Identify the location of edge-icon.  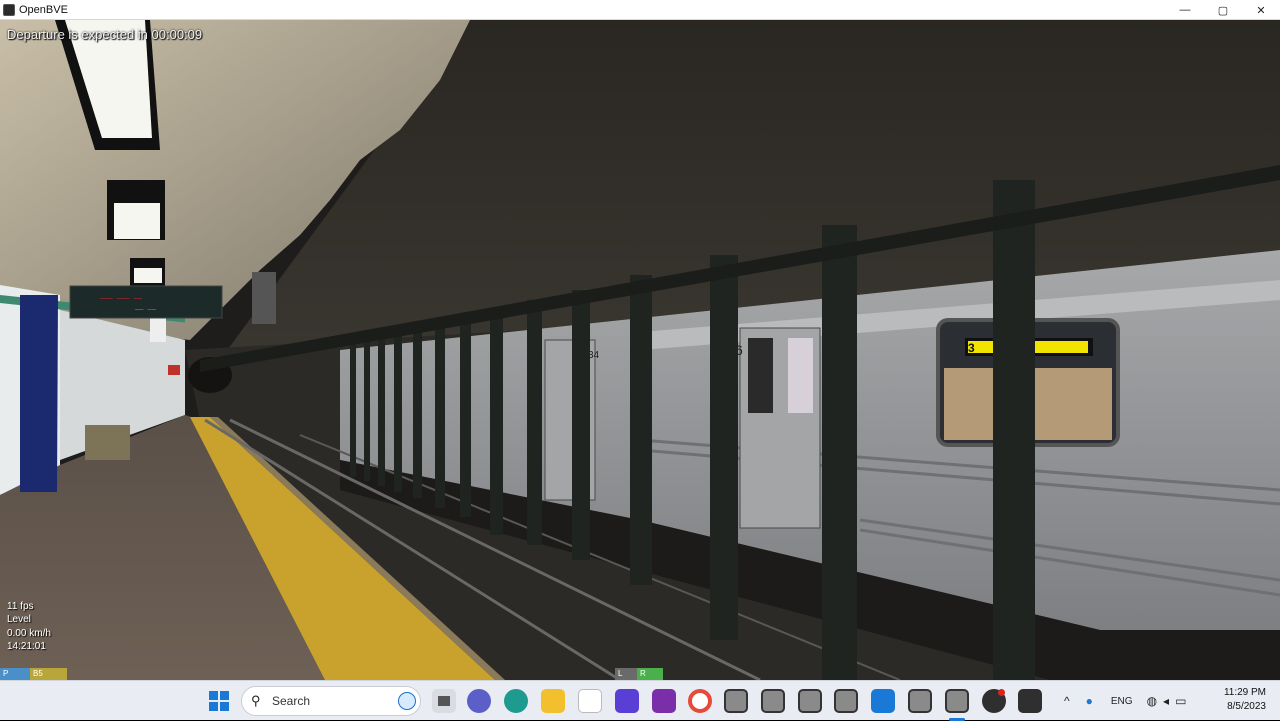
(516, 701).